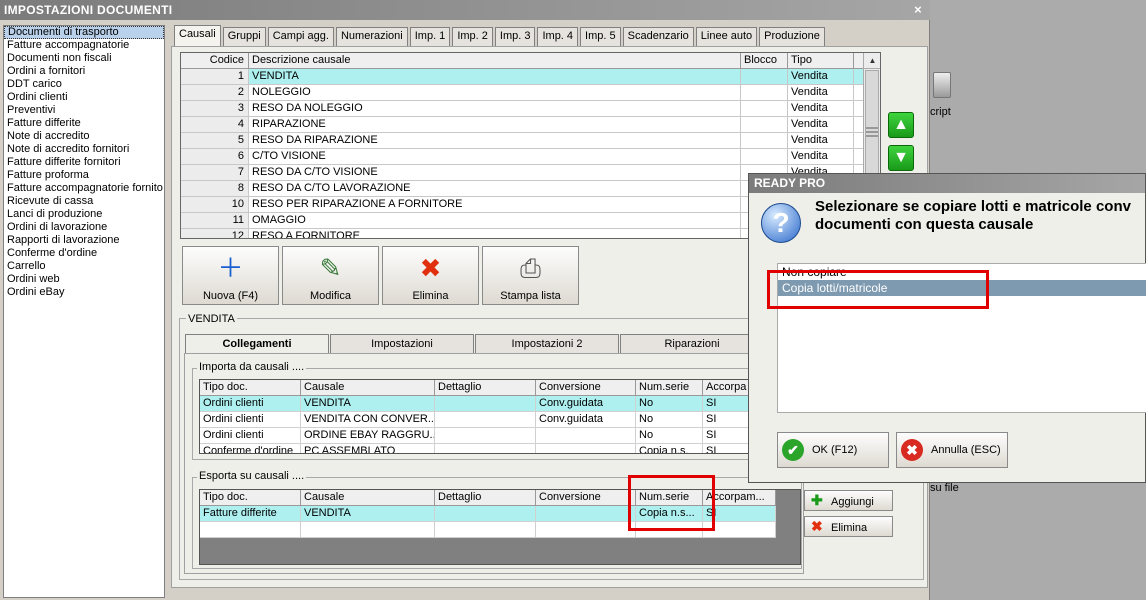 The width and height of the screenshot is (1146, 600). Describe the element at coordinates (402, 343) in the screenshot. I see `subtab-item: Impostazioni` at that location.